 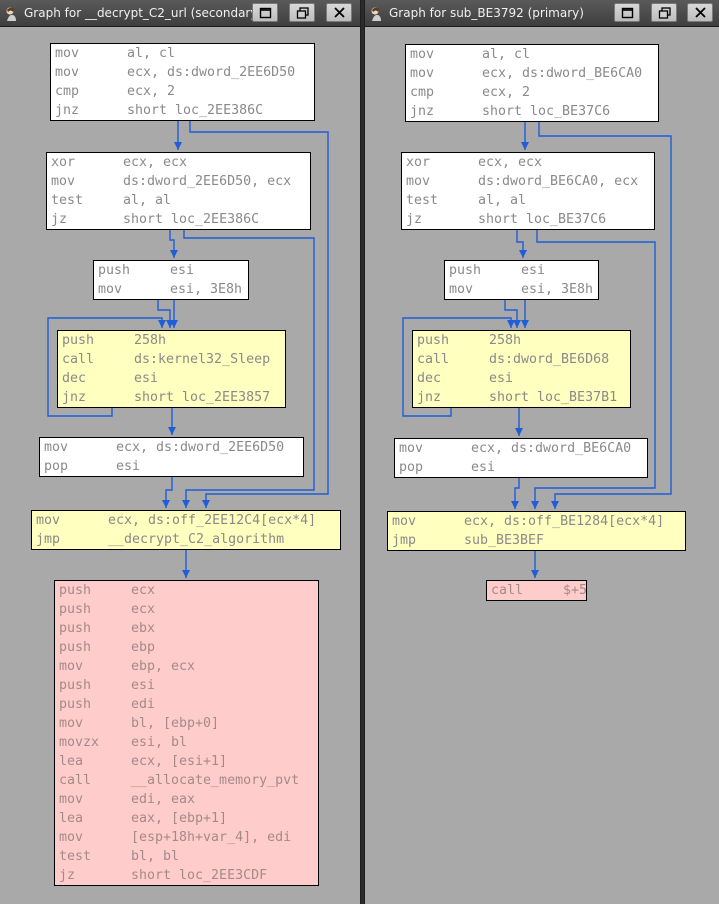 I want to click on asm-operands: ebp, ecx, so click(x=163, y=666).